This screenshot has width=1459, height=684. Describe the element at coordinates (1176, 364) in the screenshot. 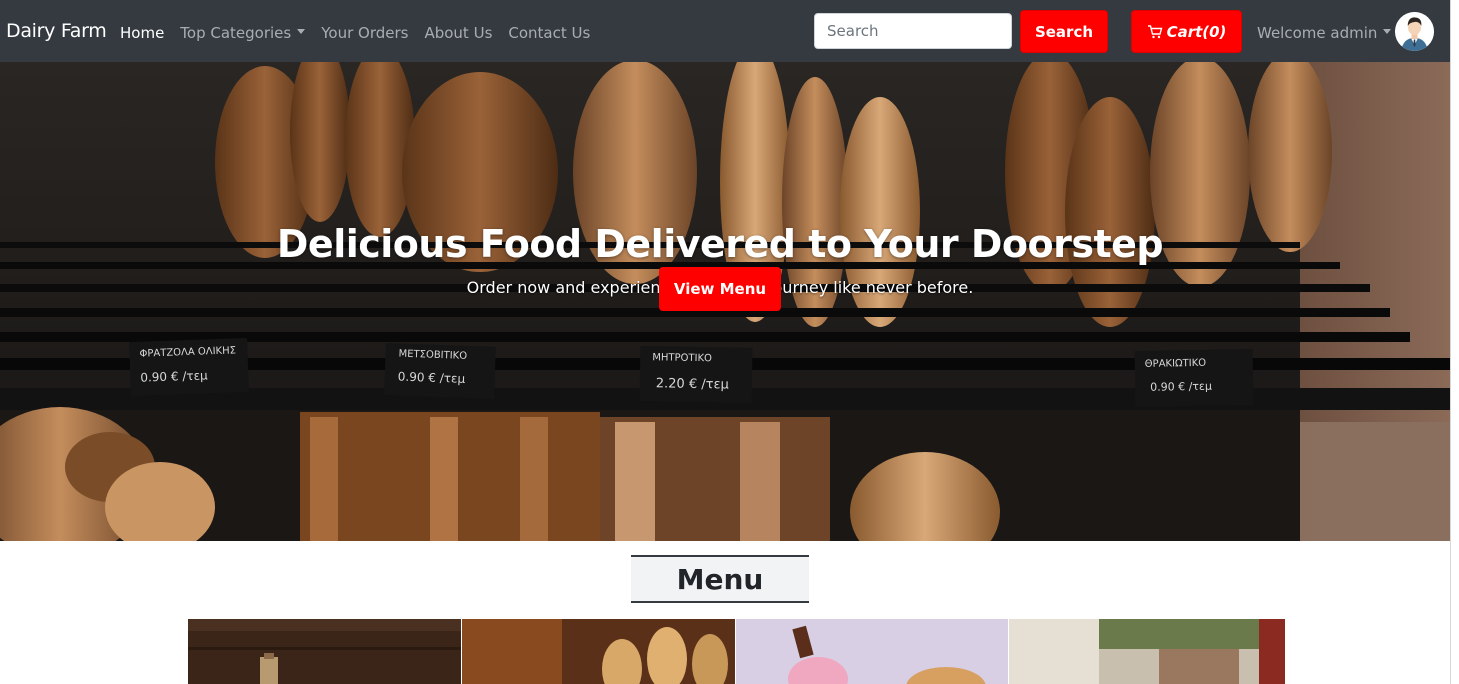

I see `price-tag-name: ΘΡΑΚΙΩΤΙΚΟ` at that location.